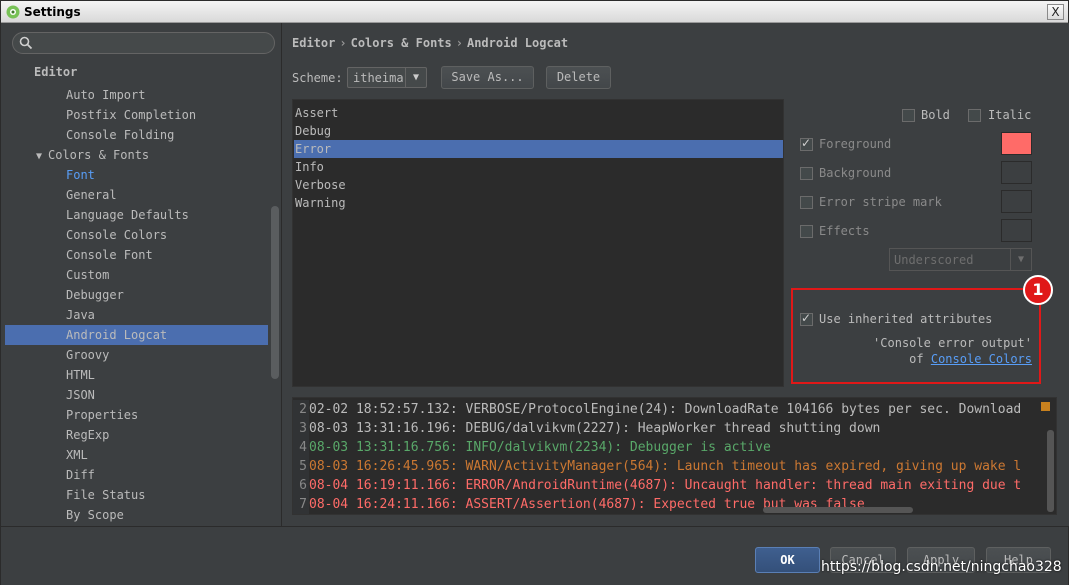 Image resolution: width=1069 pixels, height=585 pixels. Describe the element at coordinates (87, 435) in the screenshot. I see `sidebar-item: RegExp` at that location.